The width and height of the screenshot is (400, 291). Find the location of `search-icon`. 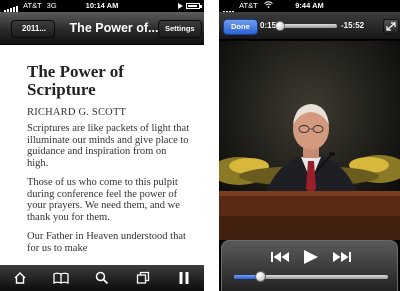

search-icon is located at coordinates (102, 278).